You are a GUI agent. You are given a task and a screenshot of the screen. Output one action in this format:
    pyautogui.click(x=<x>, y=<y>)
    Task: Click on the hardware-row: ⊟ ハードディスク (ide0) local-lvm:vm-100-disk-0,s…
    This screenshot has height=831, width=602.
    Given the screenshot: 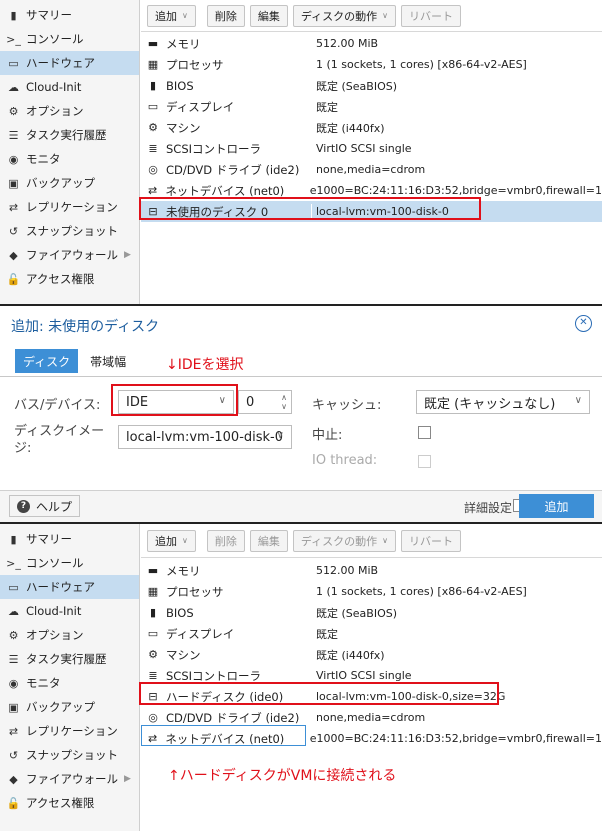 What is the action you would take?
    pyautogui.click(x=371, y=696)
    